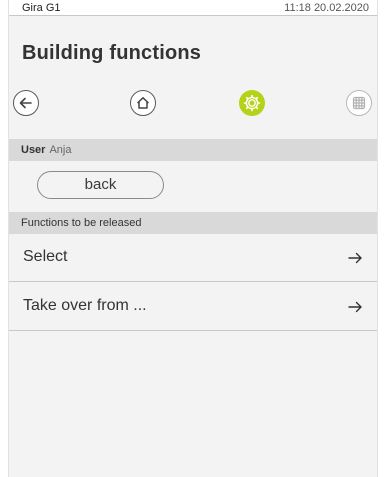 This screenshot has width=385, height=477. What do you see at coordinates (193, 150) in the screenshot?
I see `user-section-header: User Anja` at bounding box center [193, 150].